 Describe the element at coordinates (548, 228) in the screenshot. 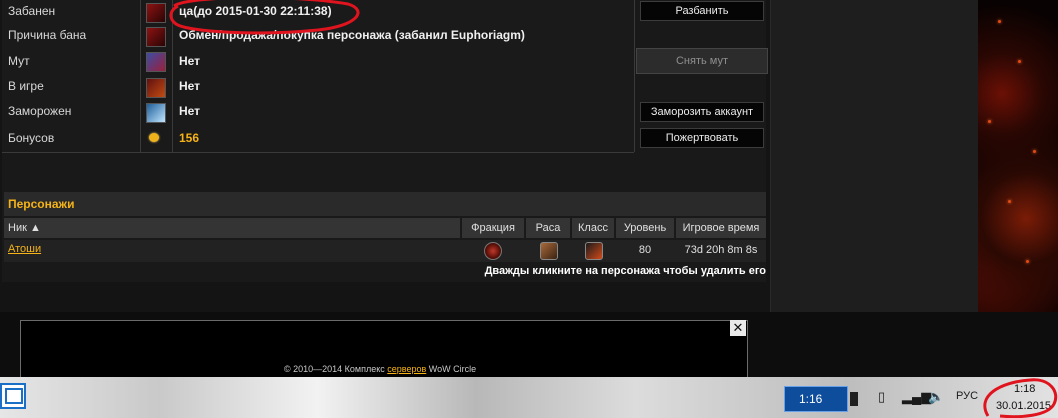

I see `column-race: Раса` at that location.